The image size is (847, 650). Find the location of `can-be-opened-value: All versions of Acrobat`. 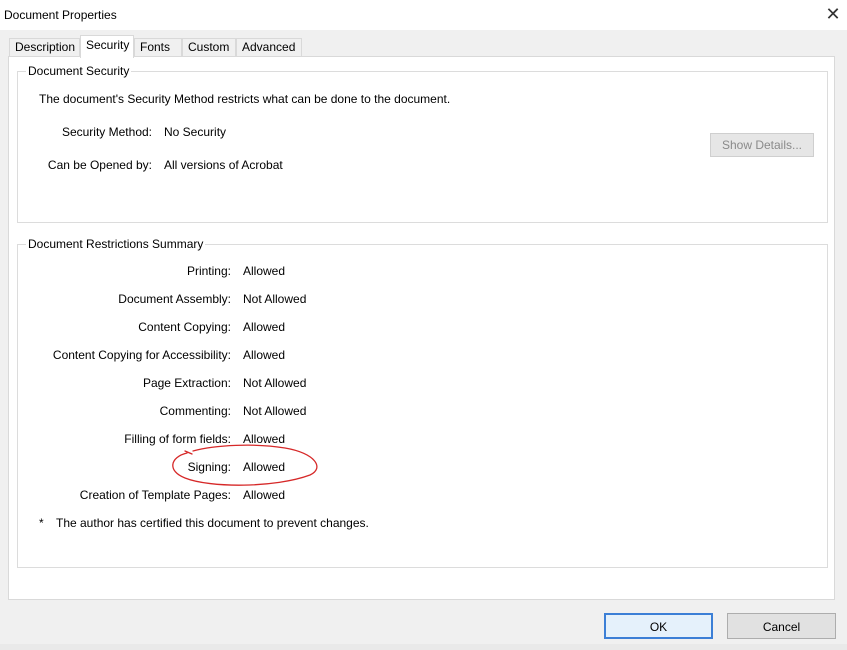

can-be-opened-value: All versions of Acrobat is located at coordinates (223, 165).